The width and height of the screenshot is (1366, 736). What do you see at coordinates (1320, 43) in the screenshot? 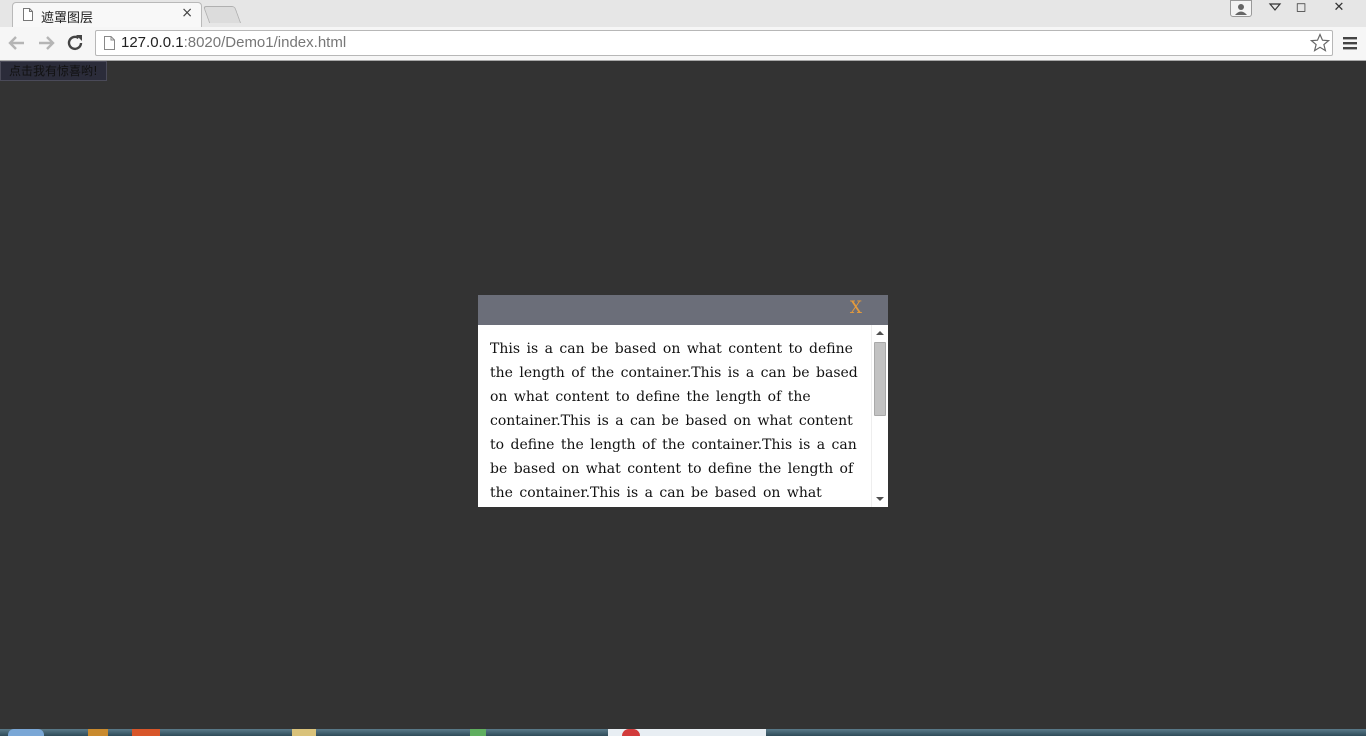
I see `star-icon` at bounding box center [1320, 43].